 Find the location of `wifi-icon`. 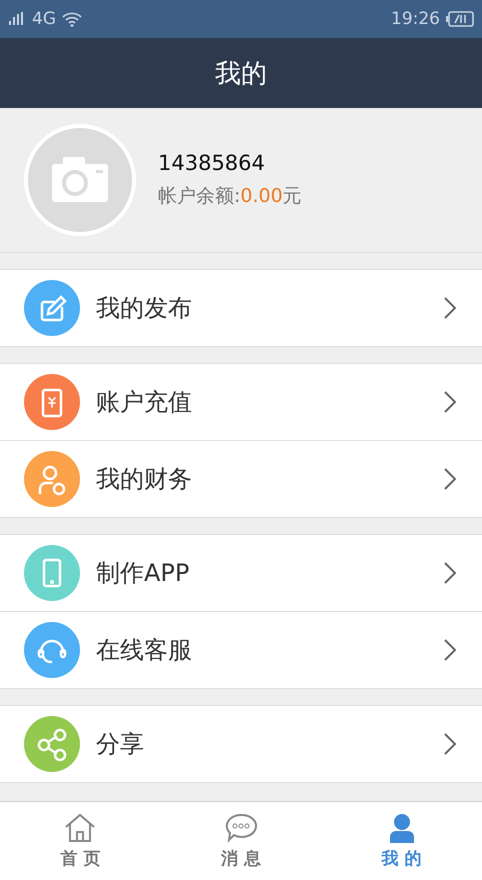

wifi-icon is located at coordinates (72, 19).